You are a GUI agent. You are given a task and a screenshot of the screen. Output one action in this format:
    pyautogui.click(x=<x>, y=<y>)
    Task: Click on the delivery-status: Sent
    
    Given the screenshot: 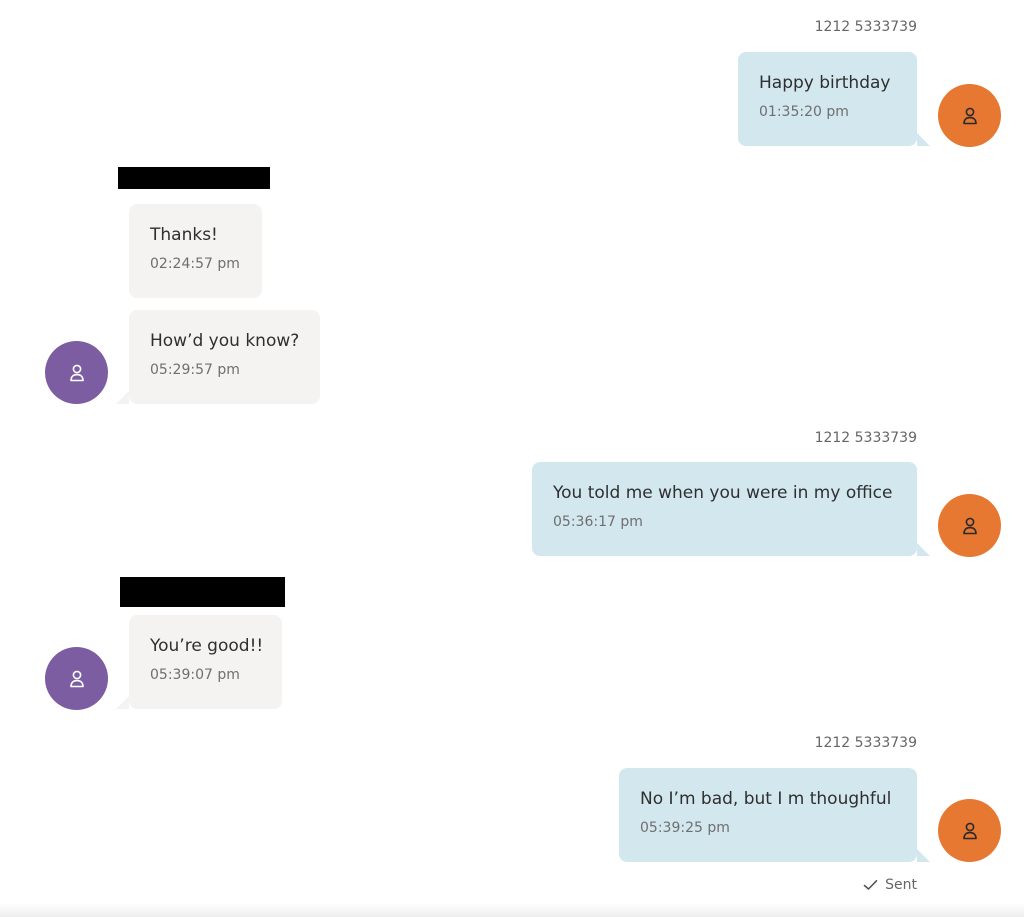 What is the action you would take?
    pyautogui.click(x=890, y=885)
    